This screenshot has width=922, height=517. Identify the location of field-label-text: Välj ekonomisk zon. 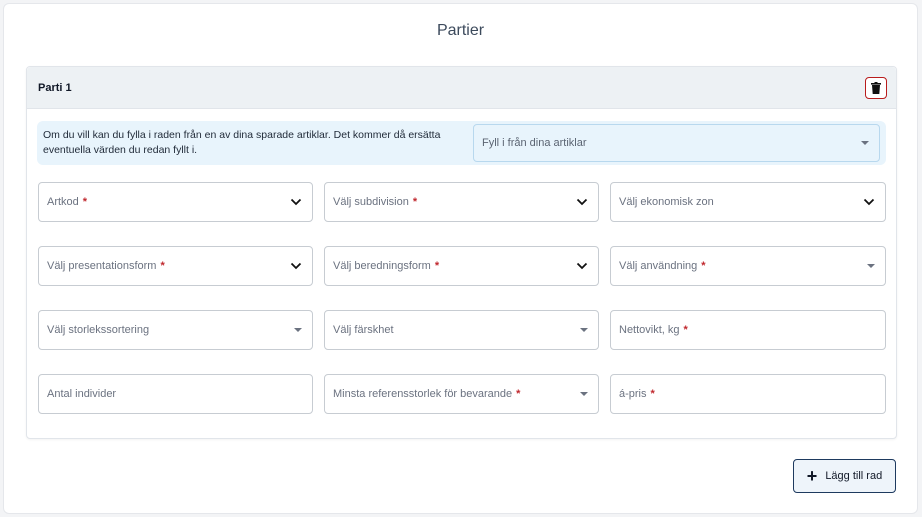
(666, 202).